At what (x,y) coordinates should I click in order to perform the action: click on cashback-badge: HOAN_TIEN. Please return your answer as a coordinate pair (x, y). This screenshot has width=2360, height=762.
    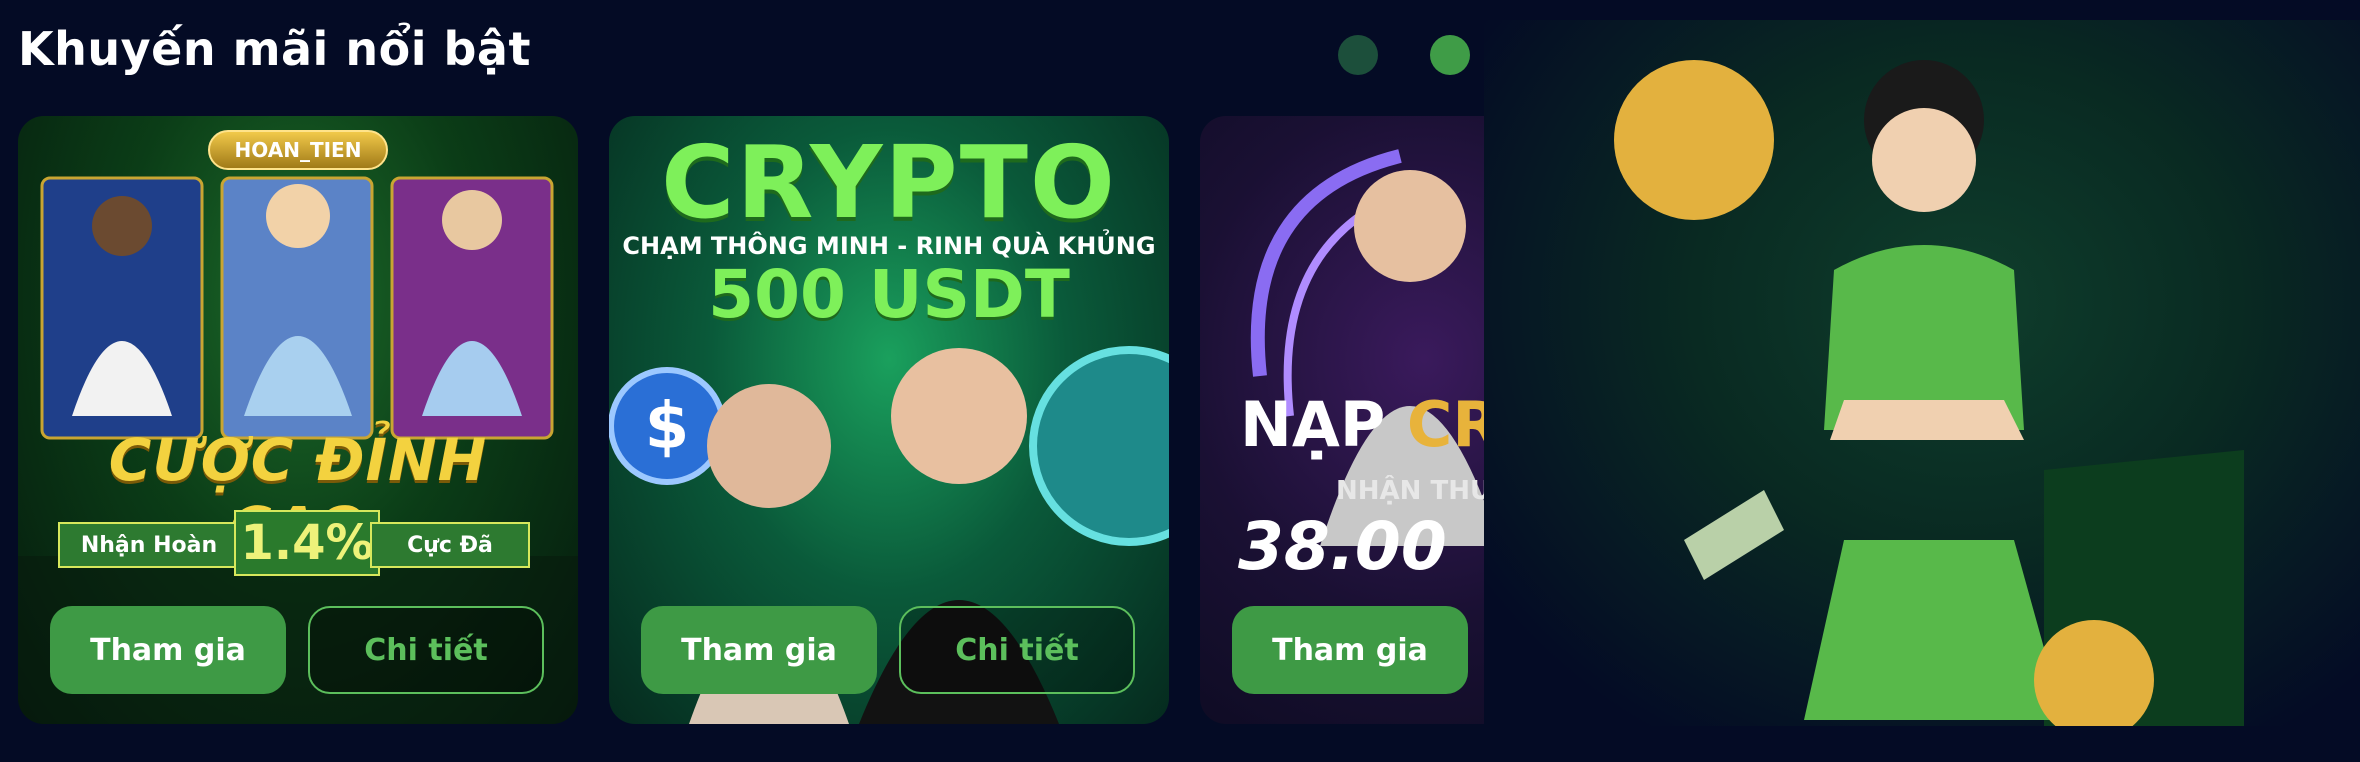
    Looking at the image, I should click on (298, 150).